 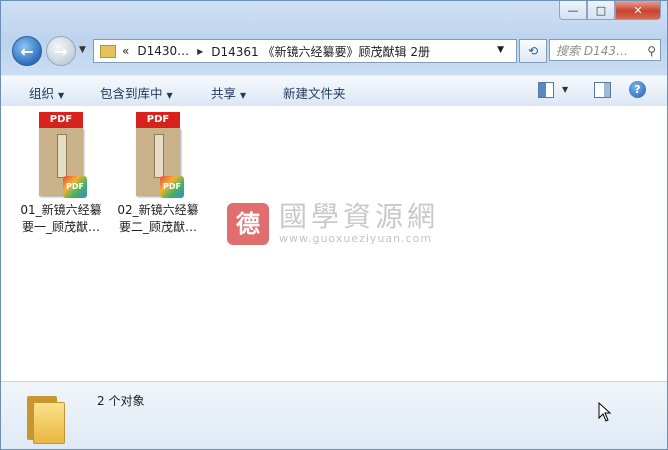 What do you see at coordinates (42, 93) in the screenshot?
I see `organize-label: 组织` at bounding box center [42, 93].